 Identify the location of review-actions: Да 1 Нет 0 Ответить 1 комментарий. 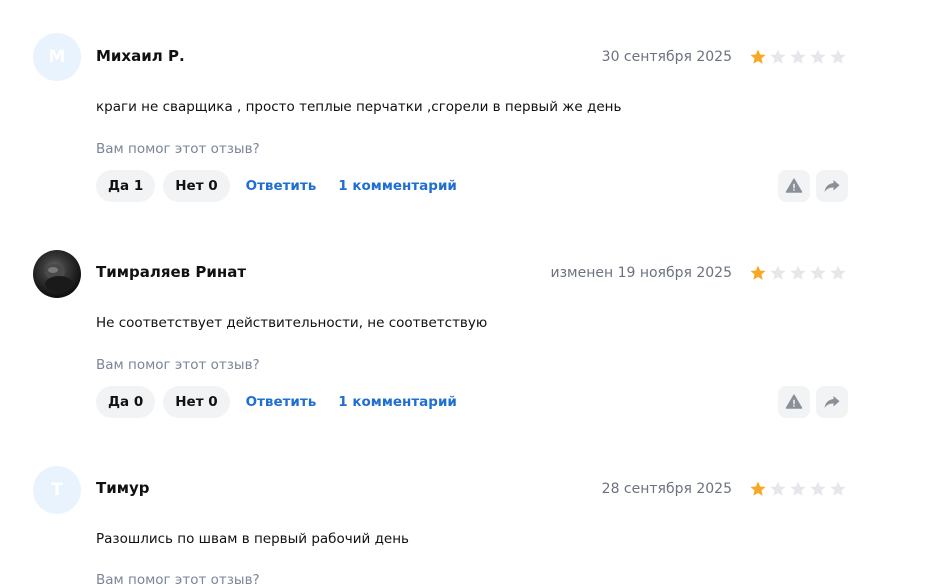
(279, 186).